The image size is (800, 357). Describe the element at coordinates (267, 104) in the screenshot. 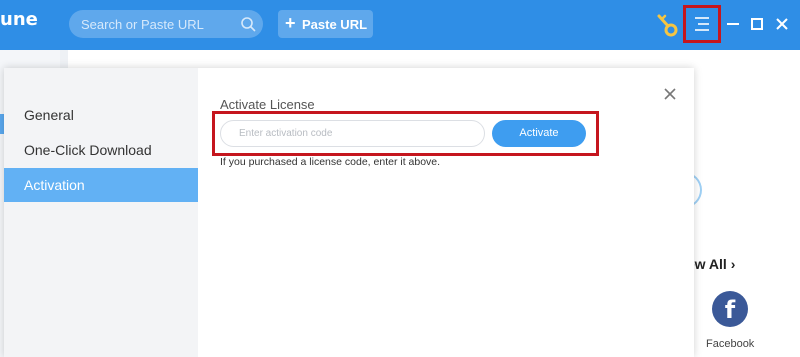

I see `activate-license-title: Activate License` at that location.